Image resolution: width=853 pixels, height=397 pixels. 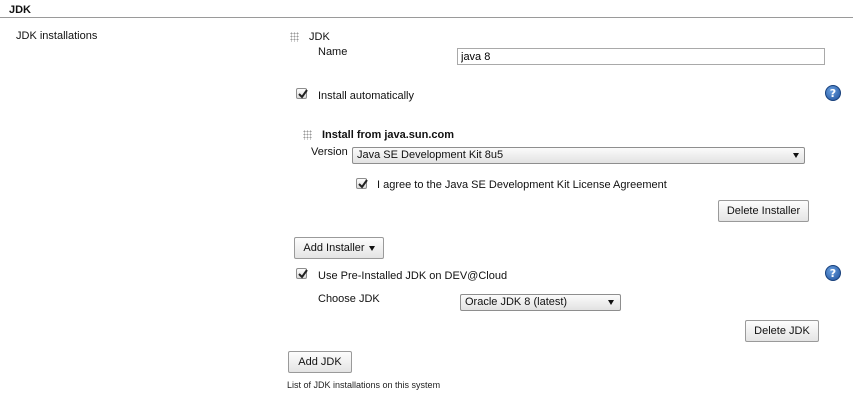 What do you see at coordinates (20, 10) in the screenshot?
I see `section-title: JDK` at bounding box center [20, 10].